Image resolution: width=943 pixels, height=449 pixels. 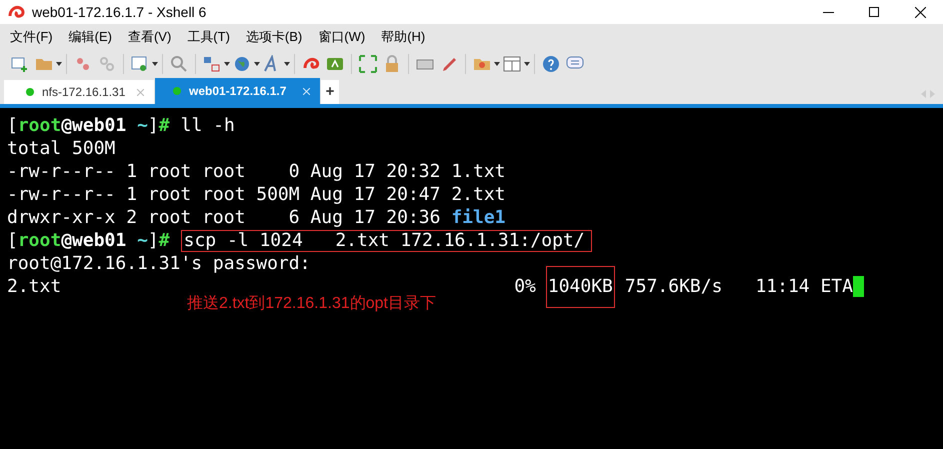 I want to click on output-text: 1.txt, so click(x=478, y=171).